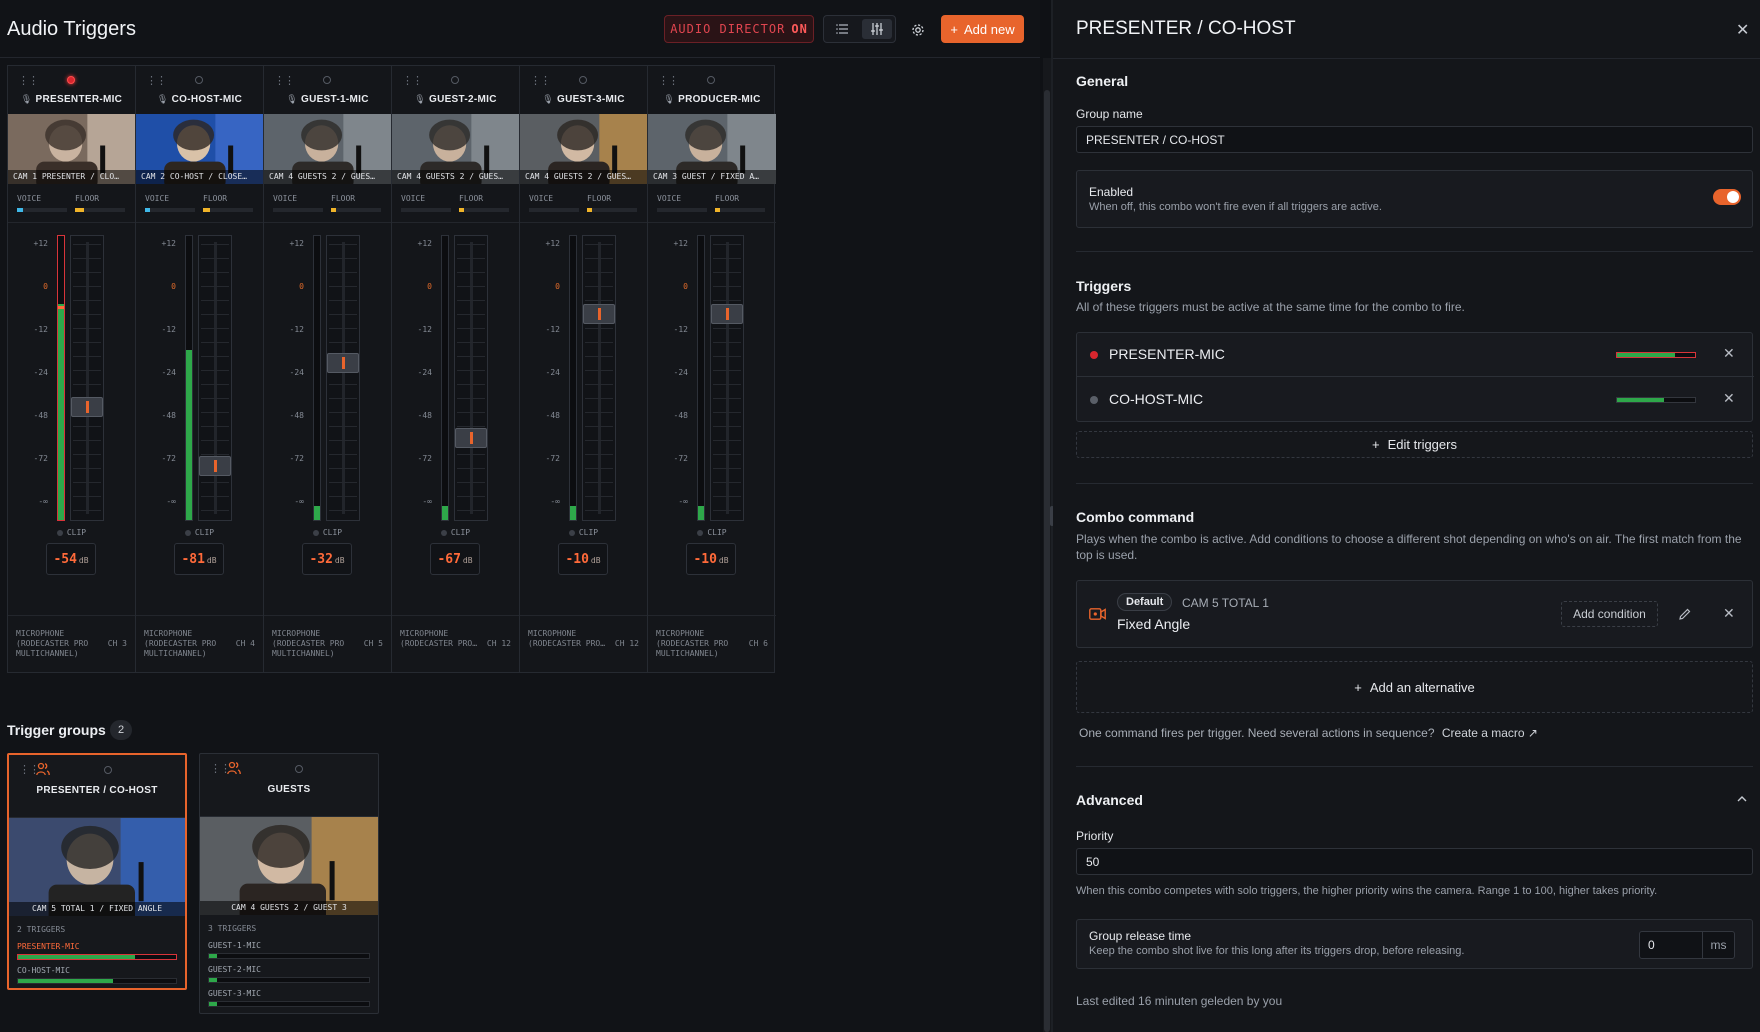  I want to click on mixer-view-button, so click(876, 29).